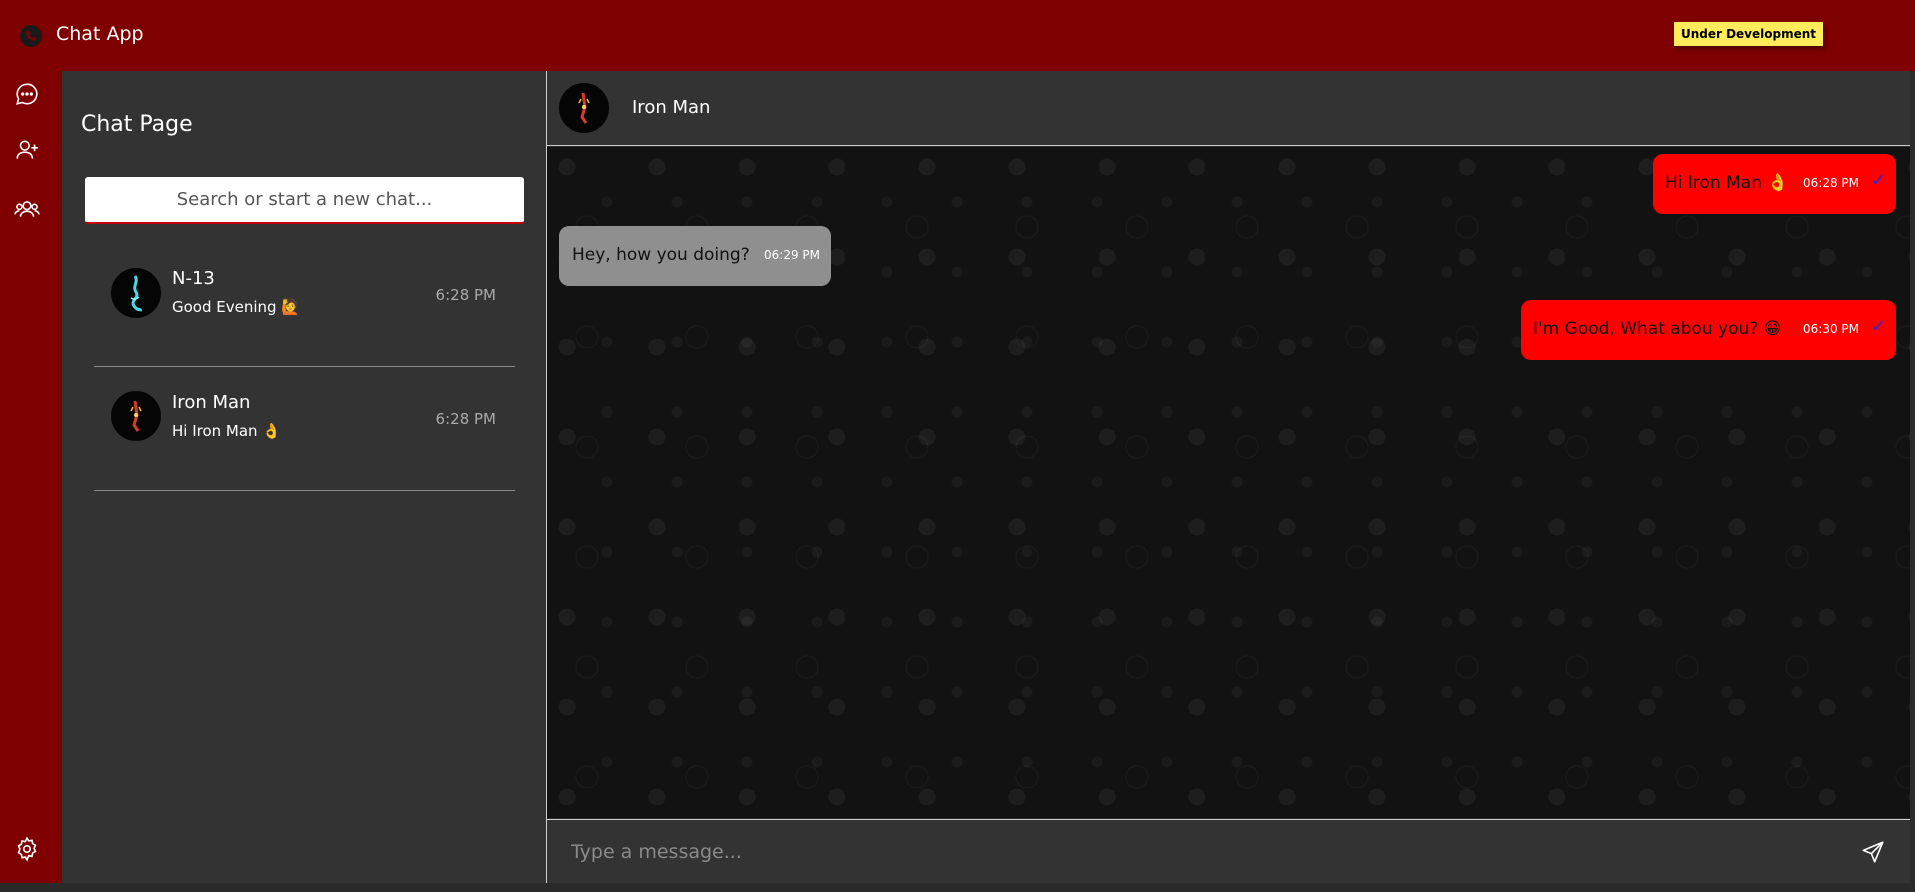 This screenshot has height=892, width=1915. Describe the element at coordinates (671, 107) in the screenshot. I see `contact-name: Iron Man` at that location.